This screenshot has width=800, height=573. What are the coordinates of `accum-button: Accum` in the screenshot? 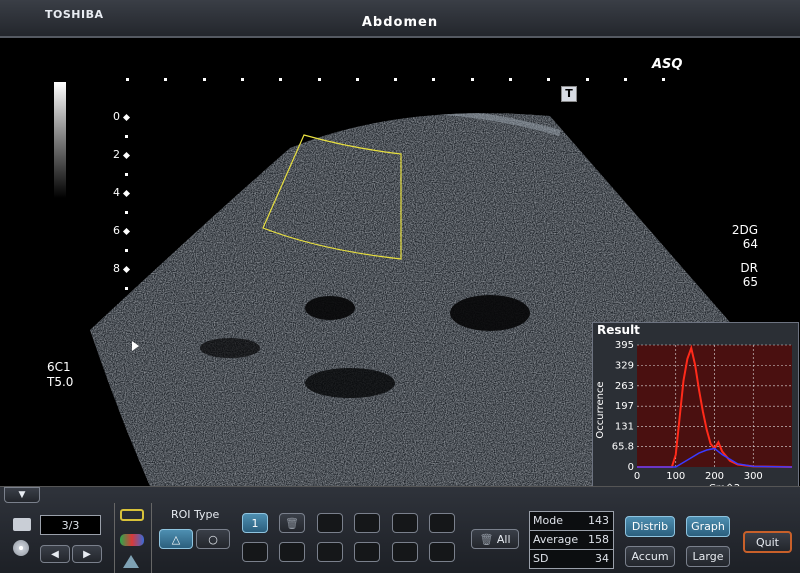 It's located at (650, 556).